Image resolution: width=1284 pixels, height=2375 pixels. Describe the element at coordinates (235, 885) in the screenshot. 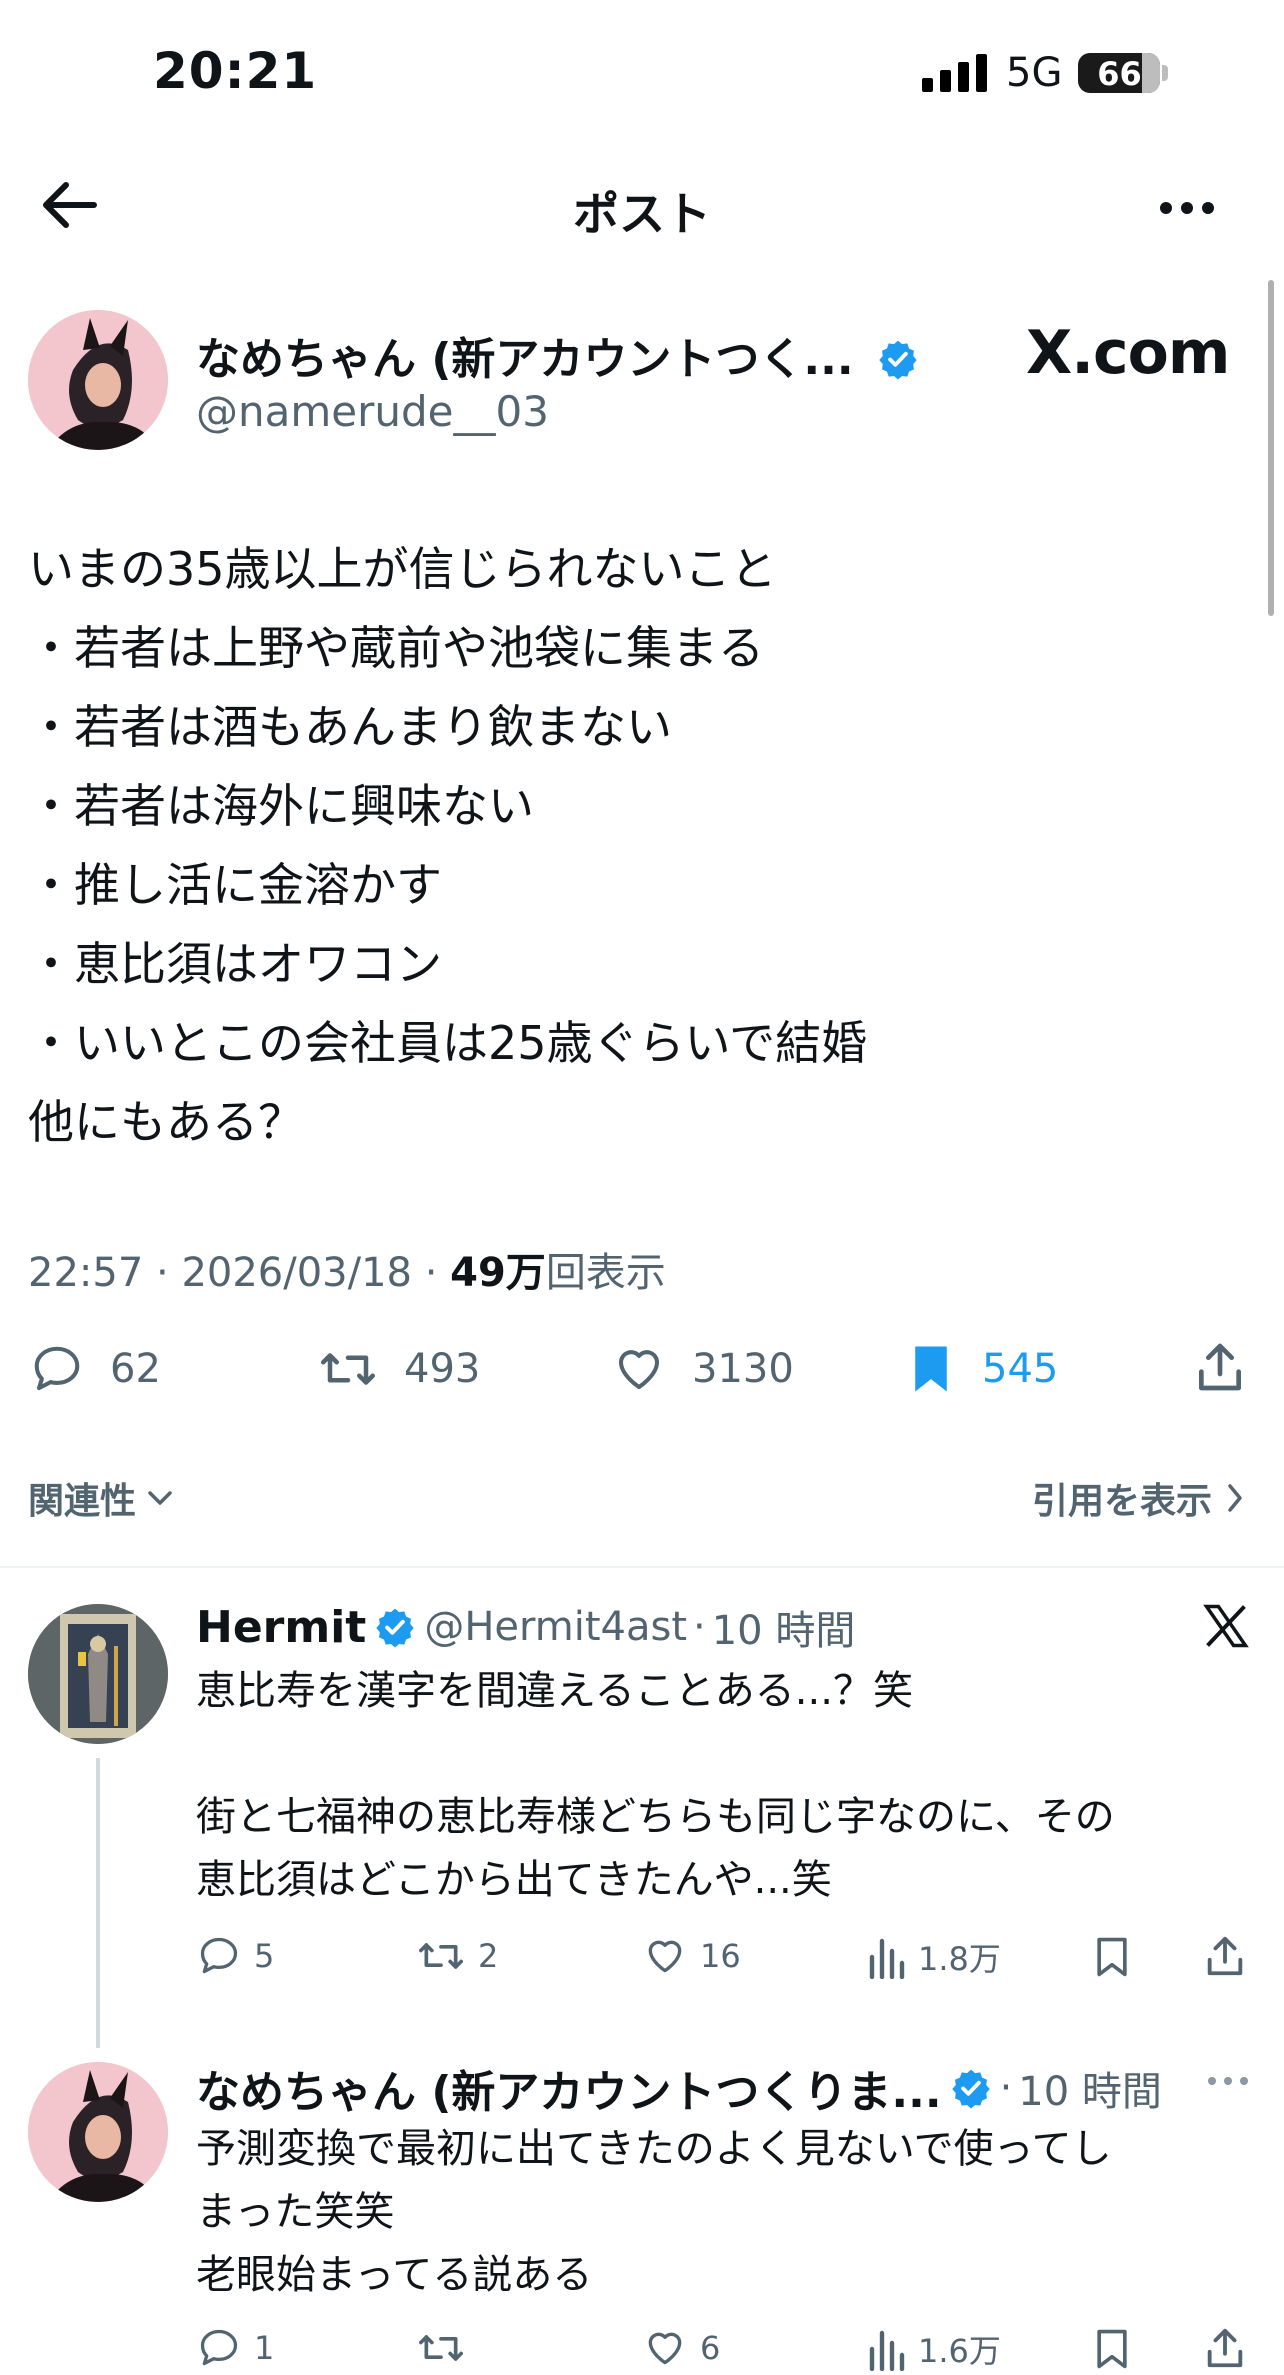

I see `post-text-line: ・推し活に金溶かす` at that location.